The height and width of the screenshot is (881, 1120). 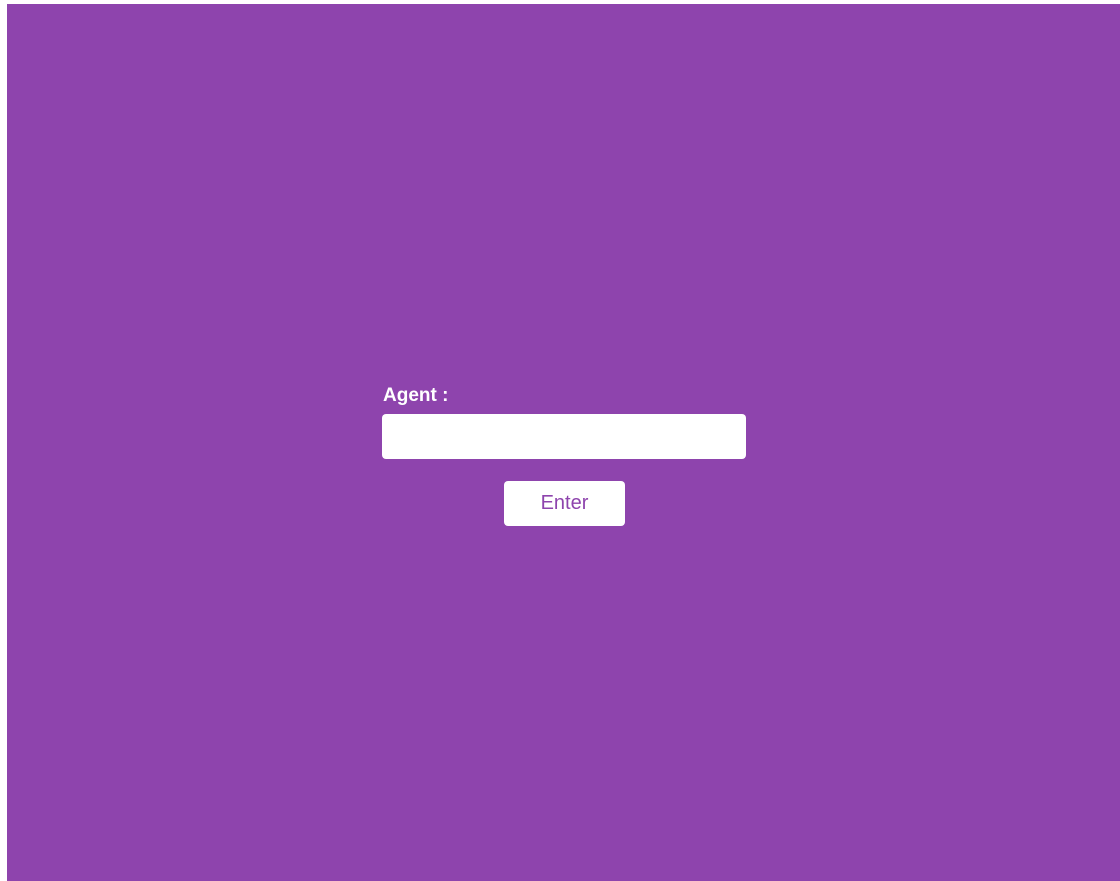 What do you see at coordinates (564, 503) in the screenshot?
I see `enter-button: Enter` at bounding box center [564, 503].